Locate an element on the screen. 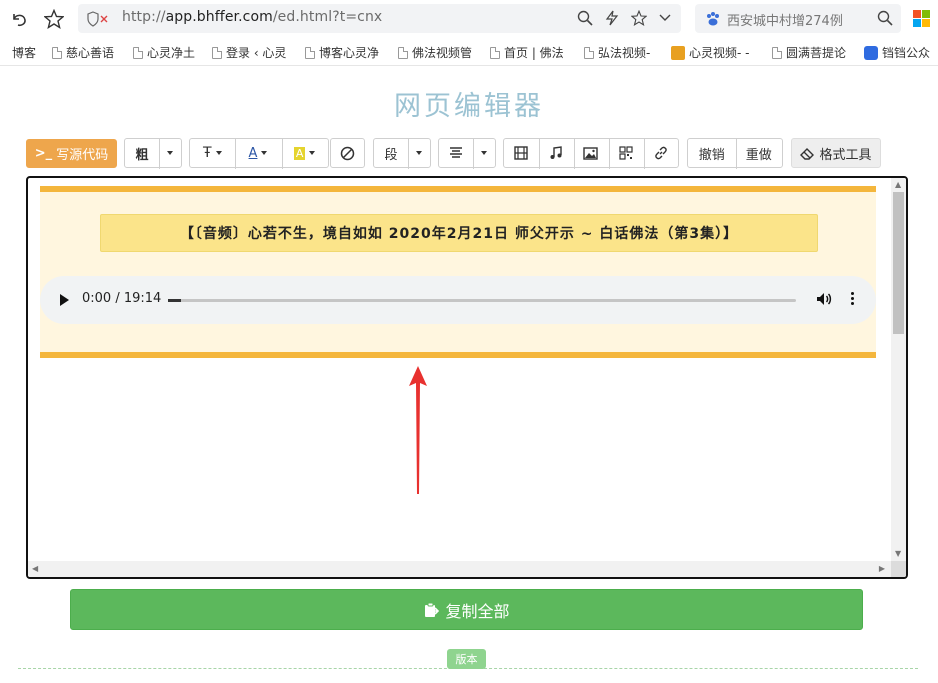 This screenshot has width=938, height=683. bookmark-item: 慈心善语 is located at coordinates (83, 52).